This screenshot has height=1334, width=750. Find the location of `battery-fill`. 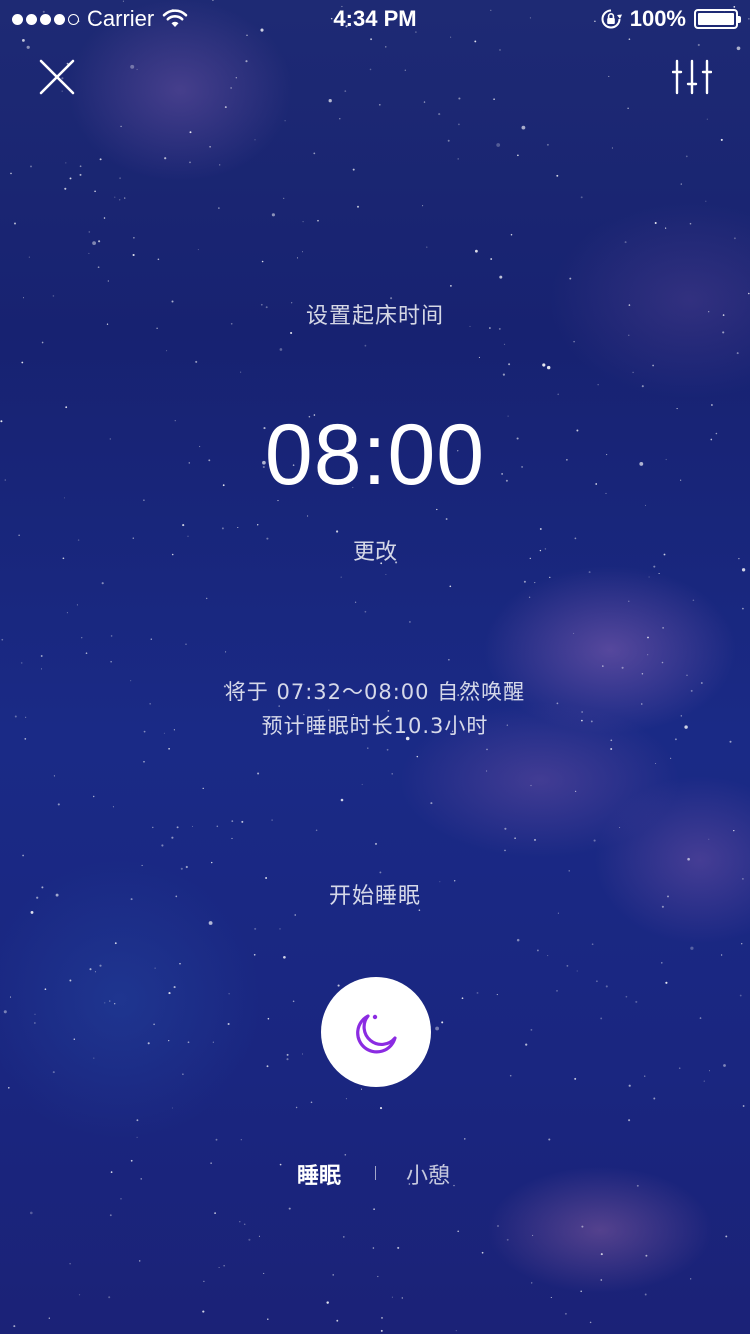

battery-fill is located at coordinates (716, 19).